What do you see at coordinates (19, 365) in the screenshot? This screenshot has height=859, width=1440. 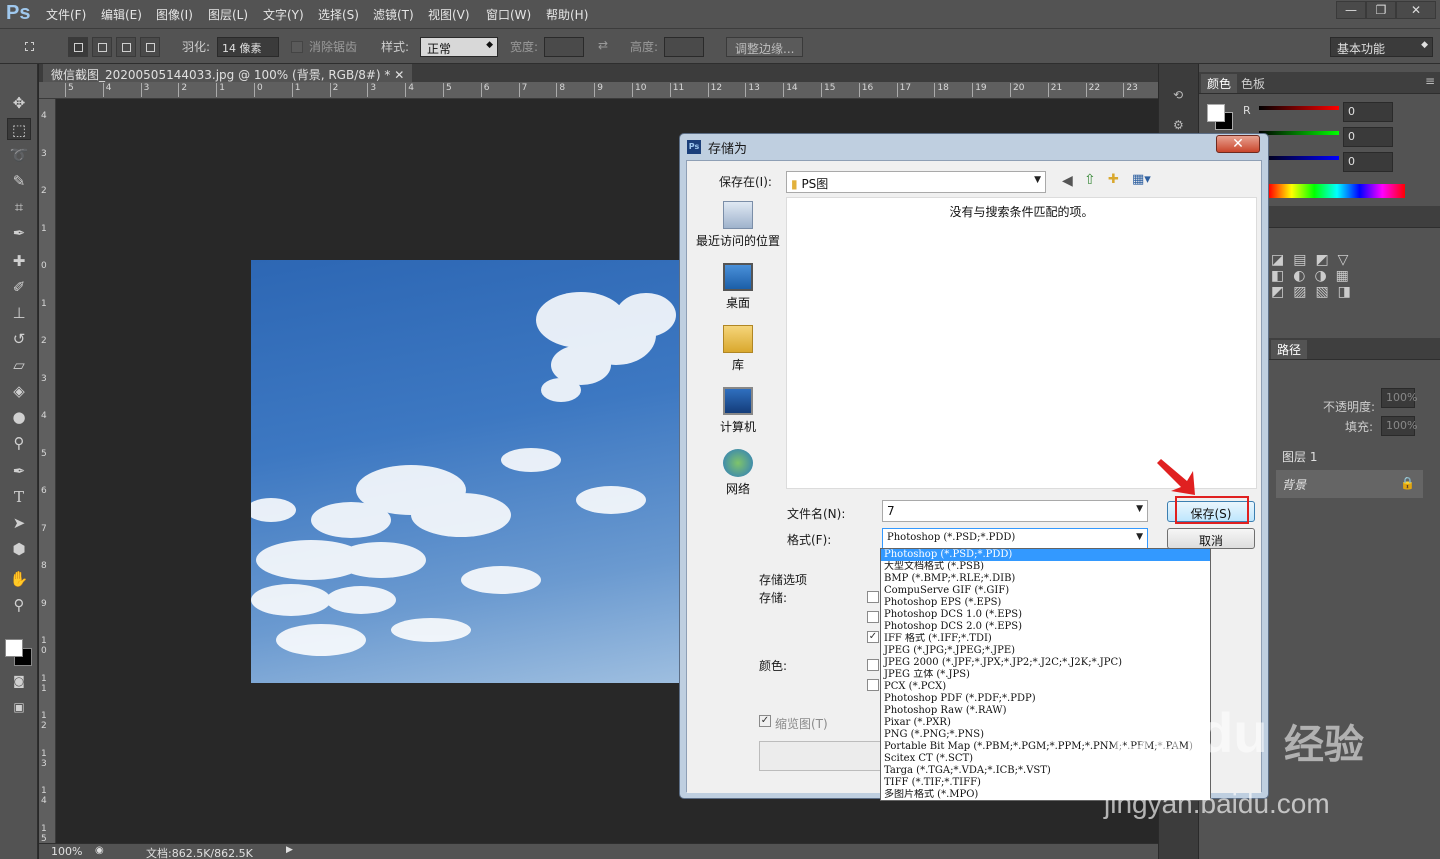 I see `eraser-tool-icon: ▱` at bounding box center [19, 365].